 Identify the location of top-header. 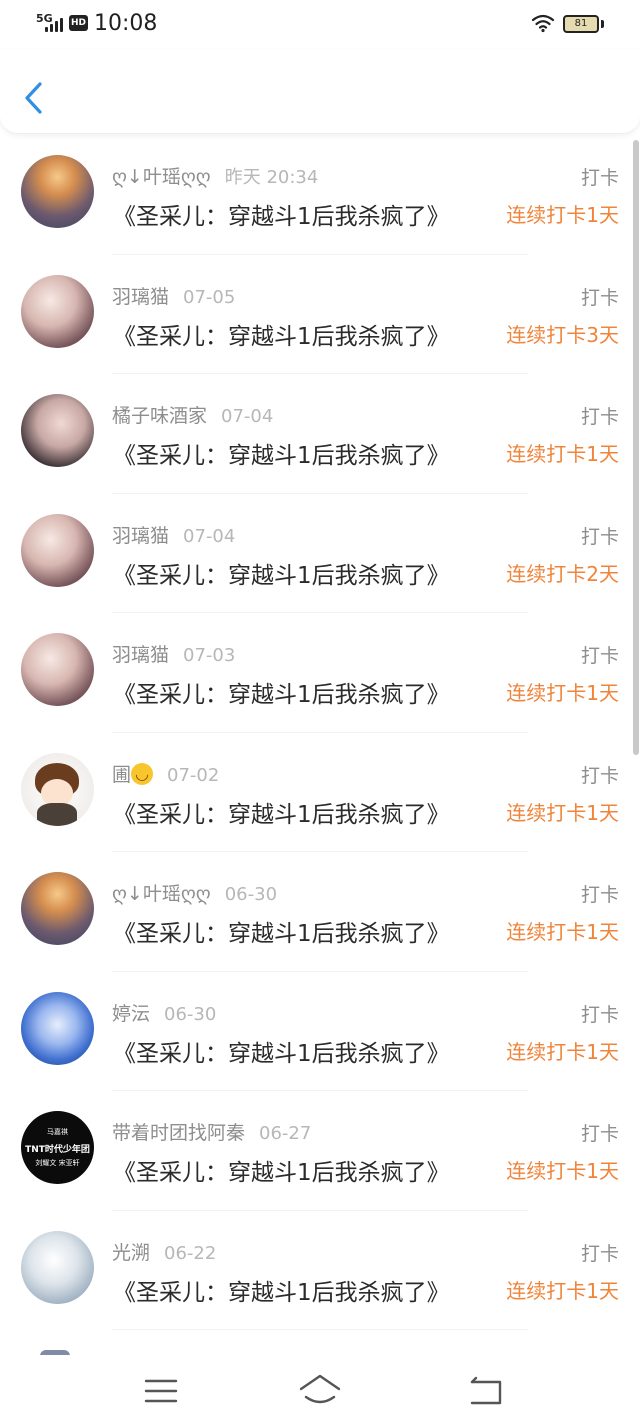
(320, 92).